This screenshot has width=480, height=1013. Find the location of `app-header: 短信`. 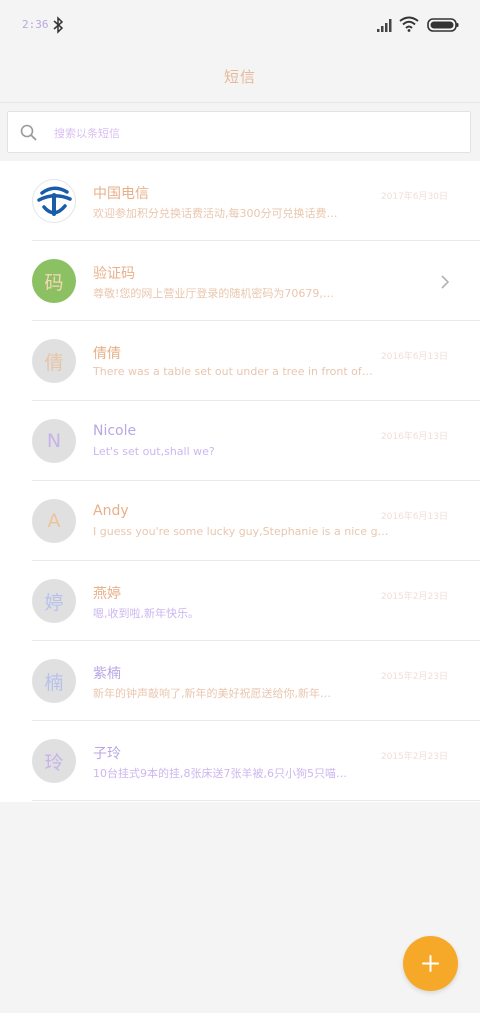

app-header: 短信 is located at coordinates (240, 76).